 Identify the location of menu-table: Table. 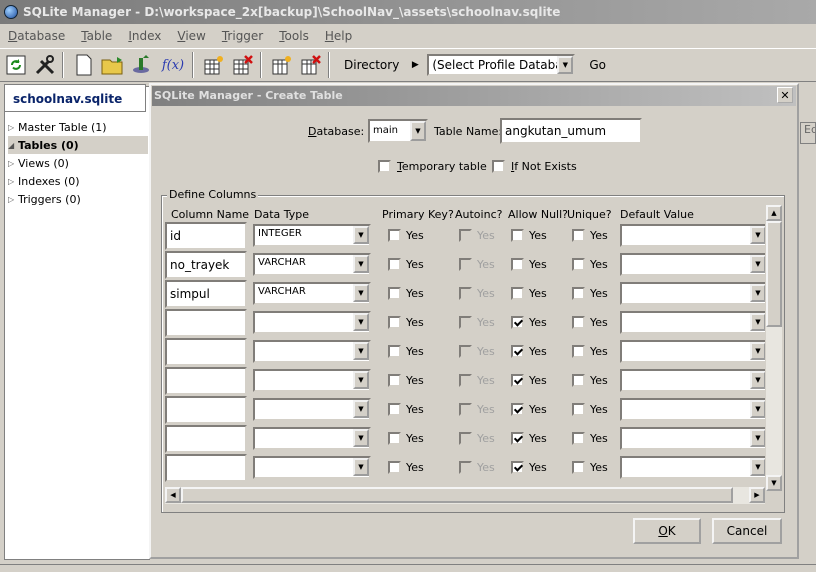
(96, 36).